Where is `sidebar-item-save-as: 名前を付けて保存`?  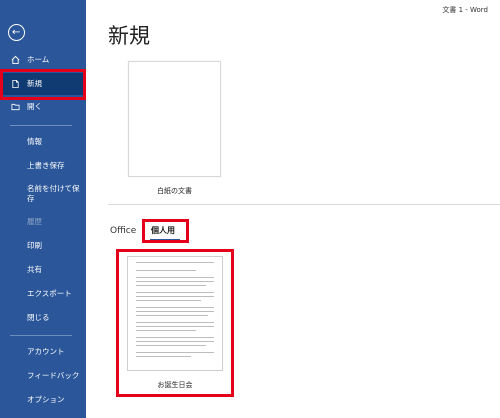 sidebar-item-save-as: 名前を付けて保存 is located at coordinates (43, 195).